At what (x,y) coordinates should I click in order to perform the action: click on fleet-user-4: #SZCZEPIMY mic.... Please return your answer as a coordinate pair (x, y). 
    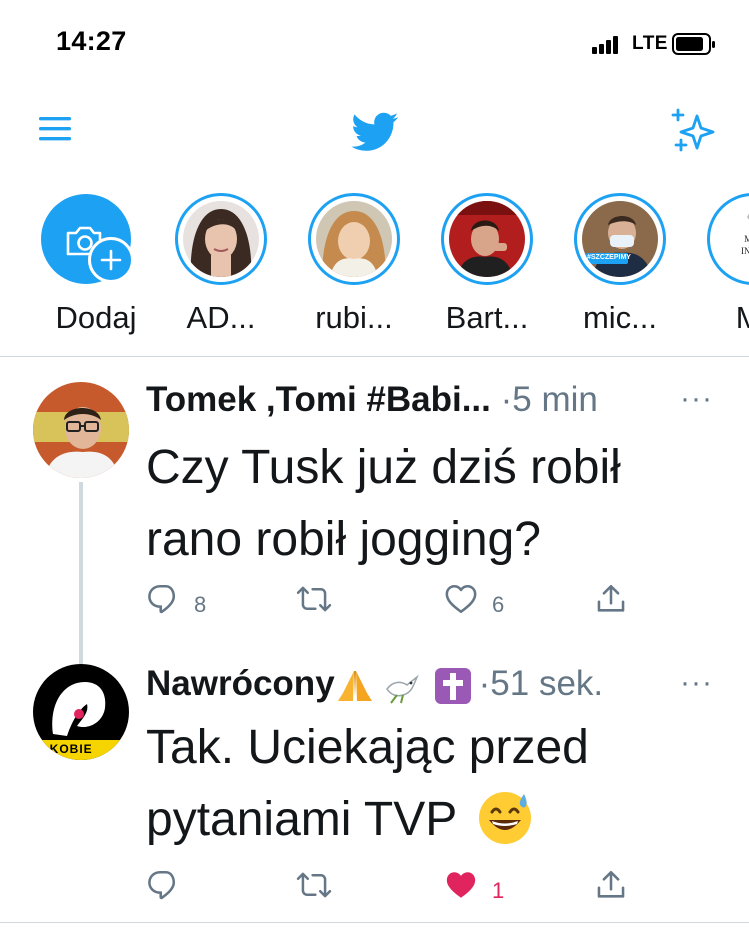
    Looking at the image, I should click on (620, 268).